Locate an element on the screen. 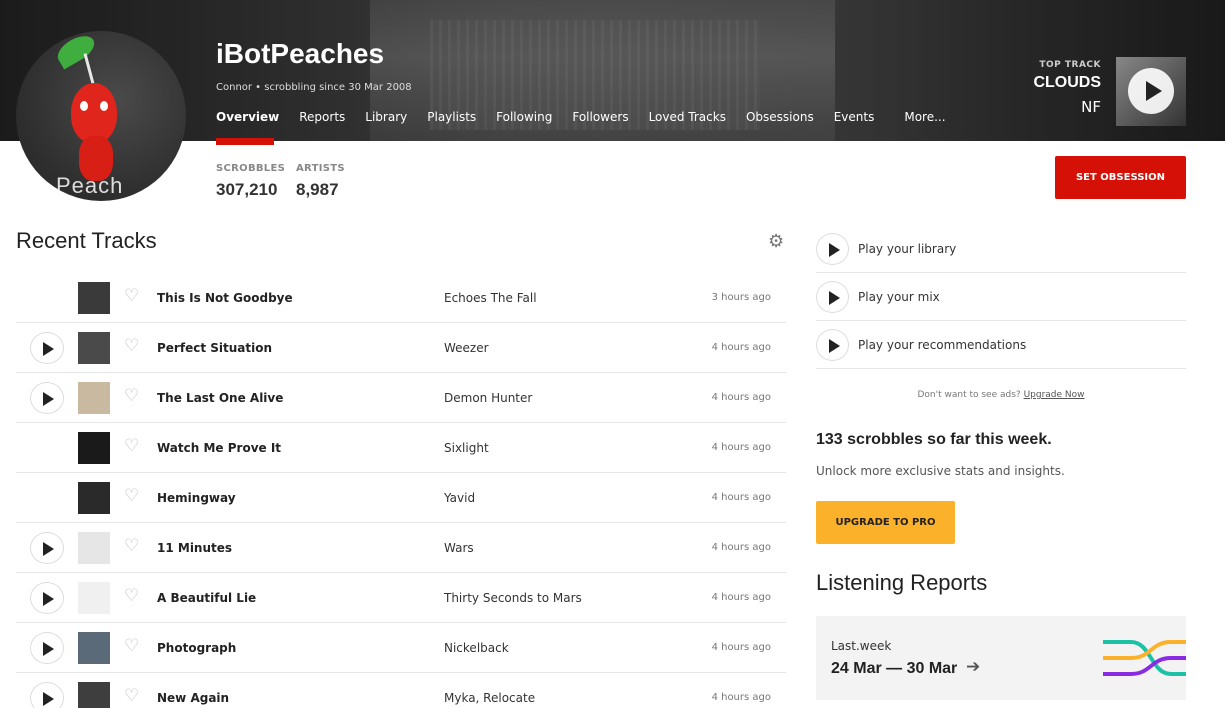 This screenshot has width=1225, height=708. track-artist: Echoes The Fall is located at coordinates (490, 298).